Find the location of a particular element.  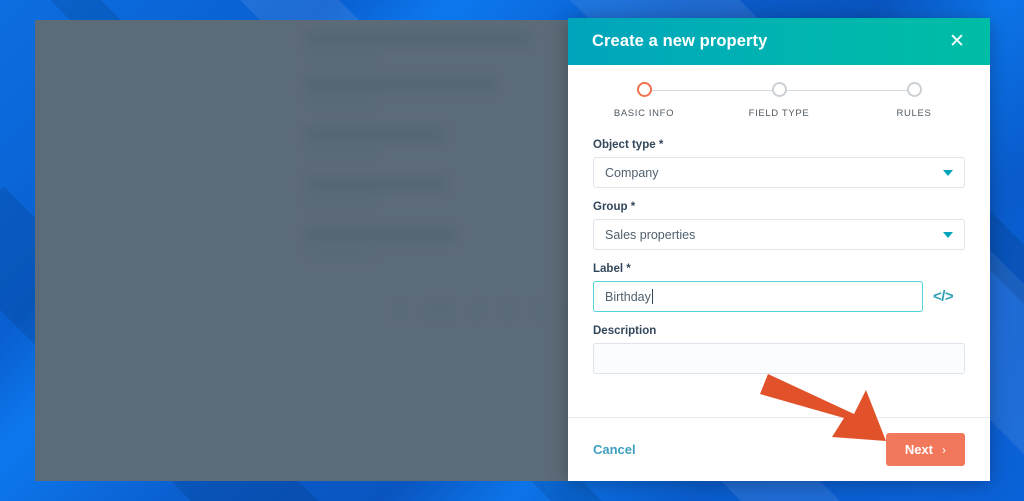

field-description: Description is located at coordinates (779, 349).